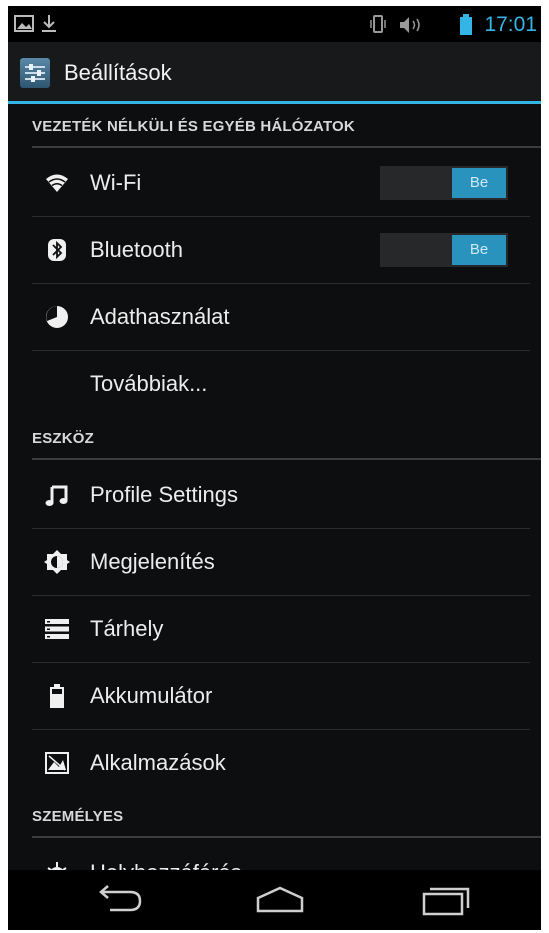 The width and height of the screenshot is (549, 933). I want to click on download-icon, so click(49, 23).